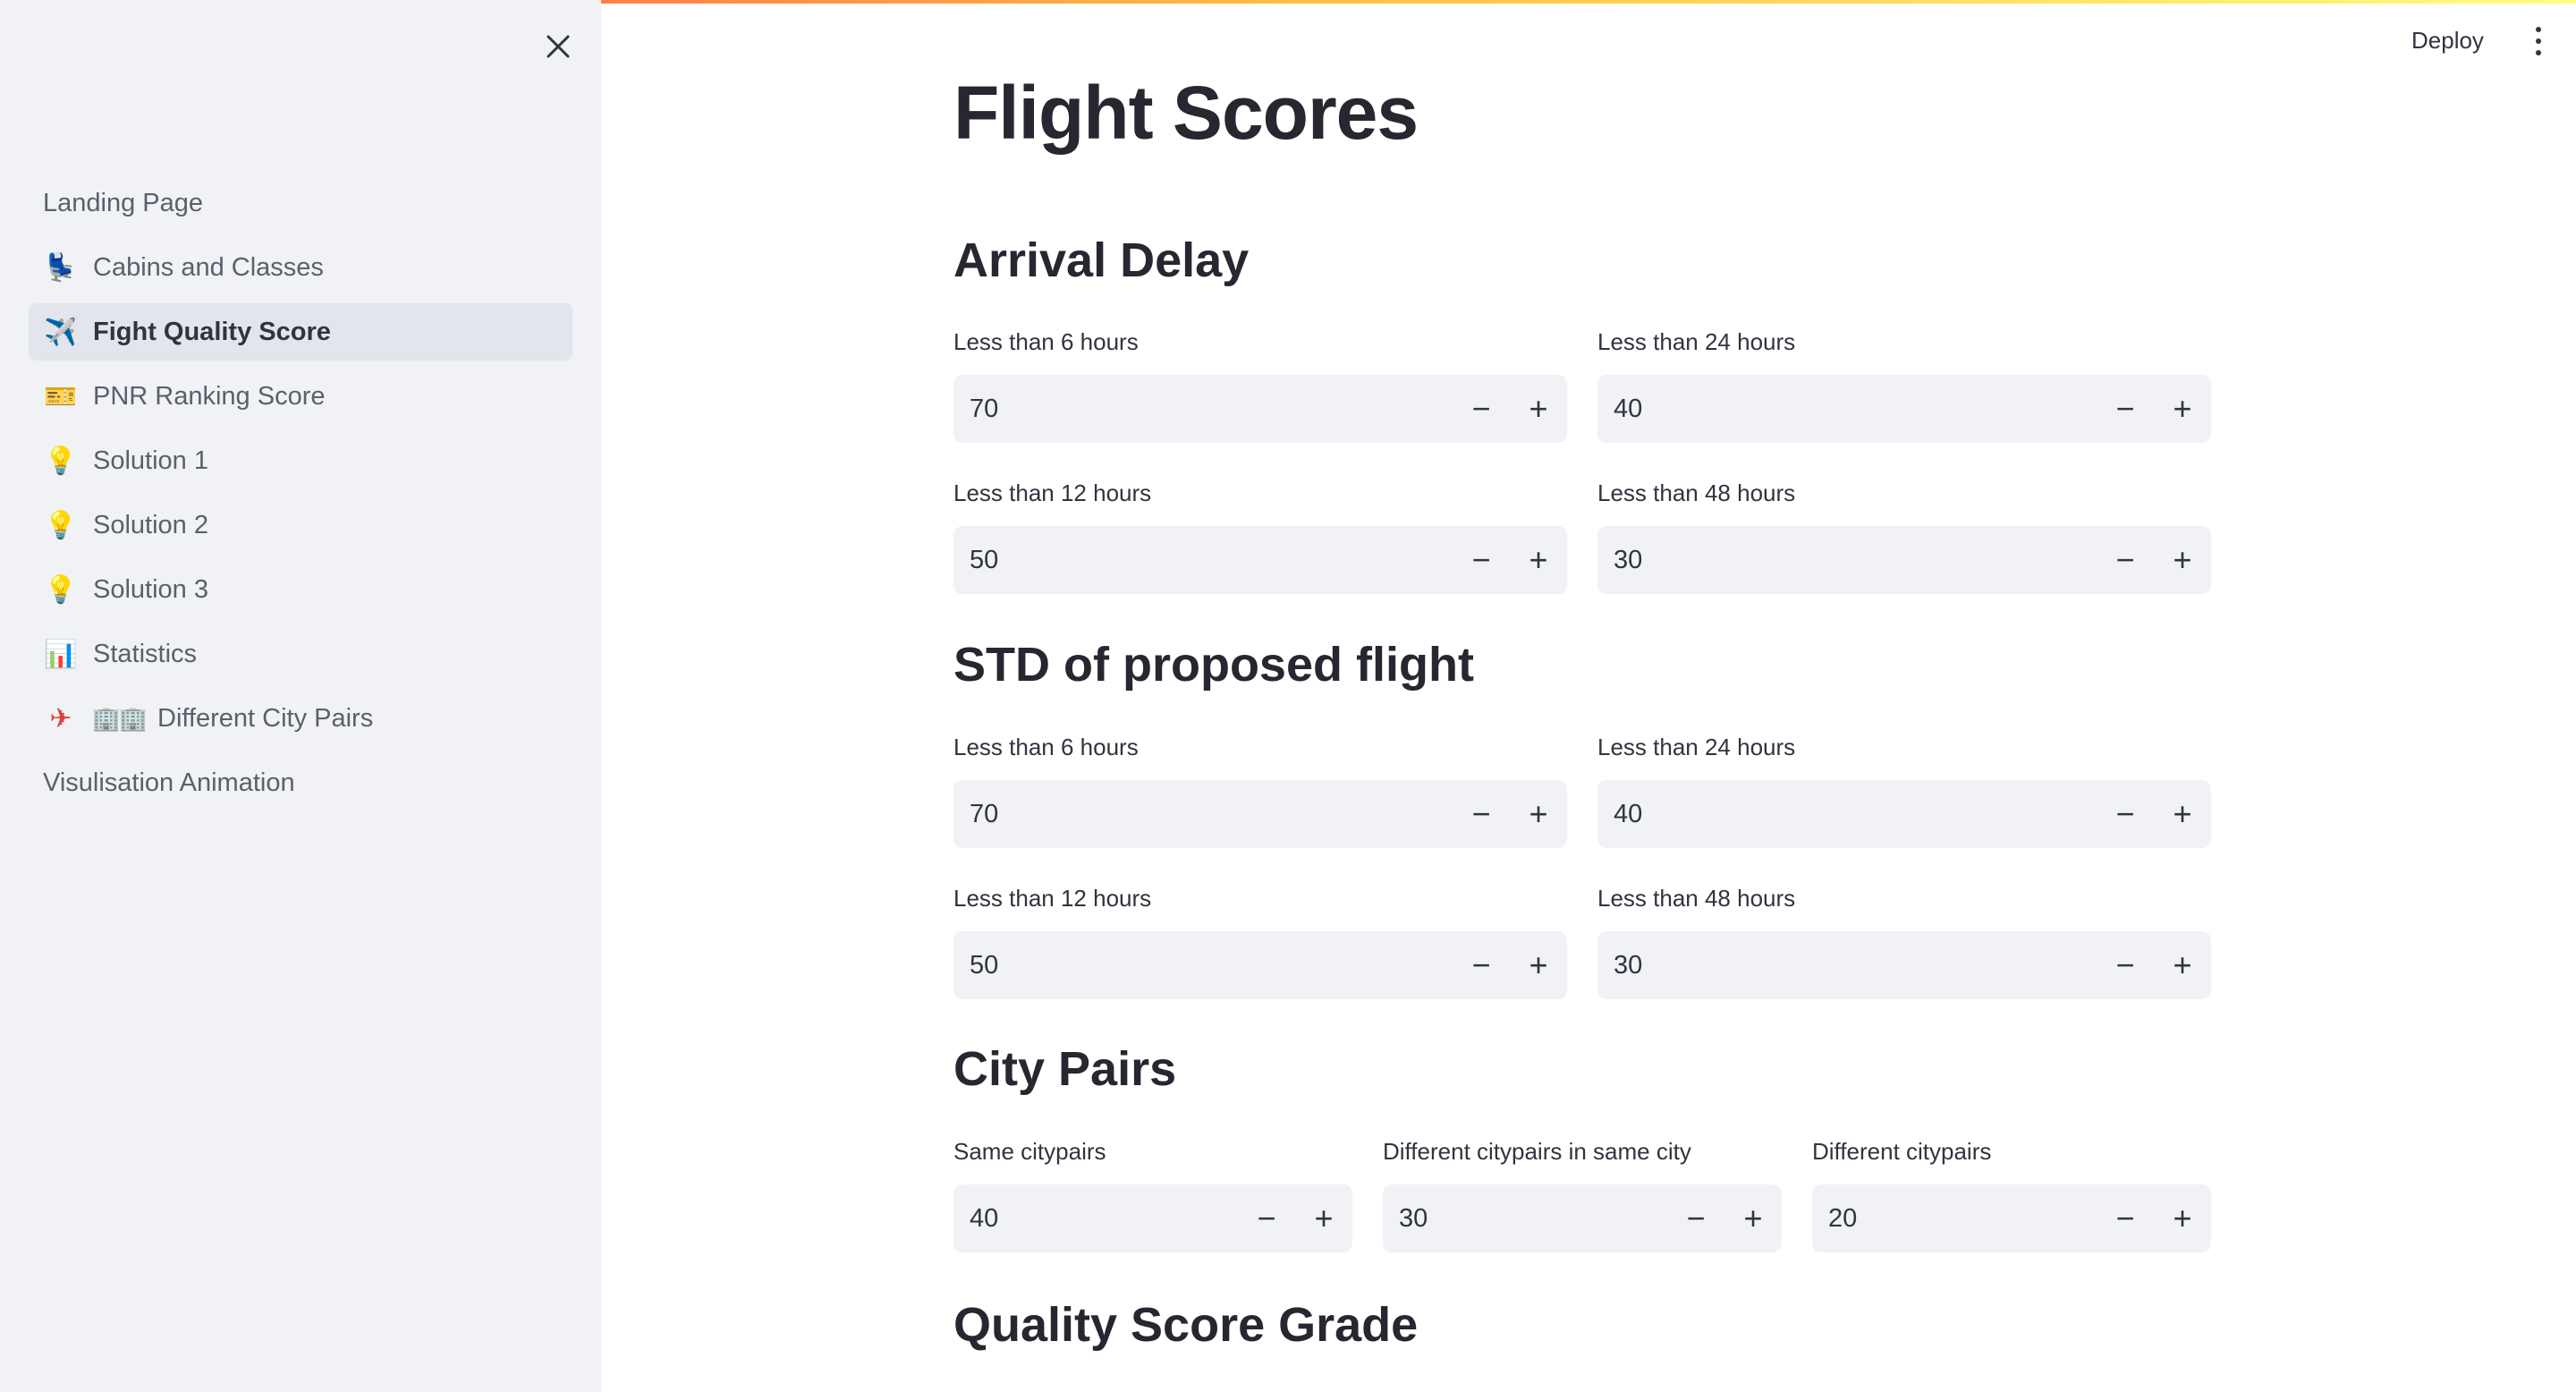  Describe the element at coordinates (1186, 1325) in the screenshot. I see `section-title-quality-score-grade: Quality Score Grade` at that location.